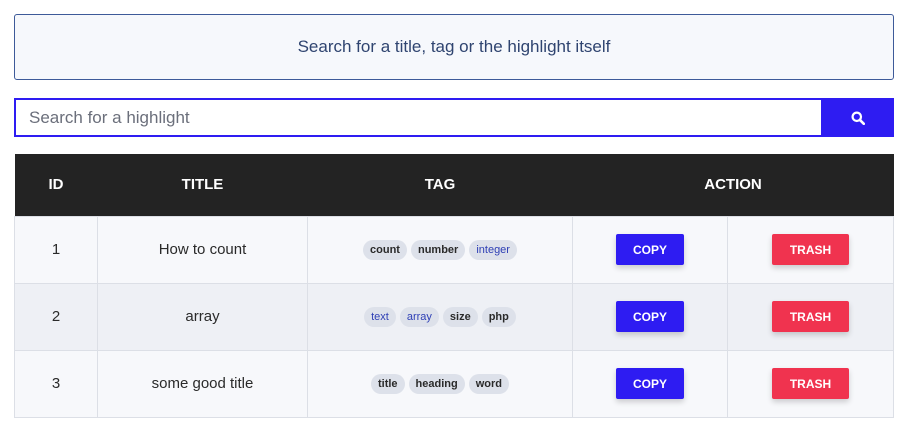 The image size is (910, 442). I want to click on table-header-row: ID TITLE TAG ACTION, so click(454, 185).